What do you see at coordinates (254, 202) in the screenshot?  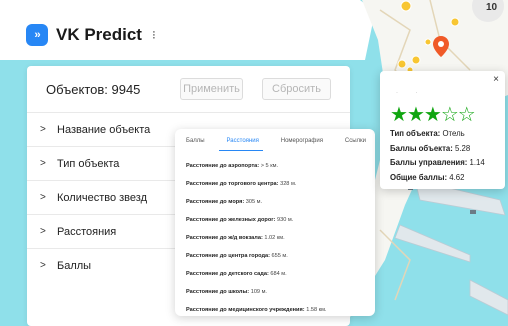 I see `distance-value: 305 м.` at bounding box center [254, 202].